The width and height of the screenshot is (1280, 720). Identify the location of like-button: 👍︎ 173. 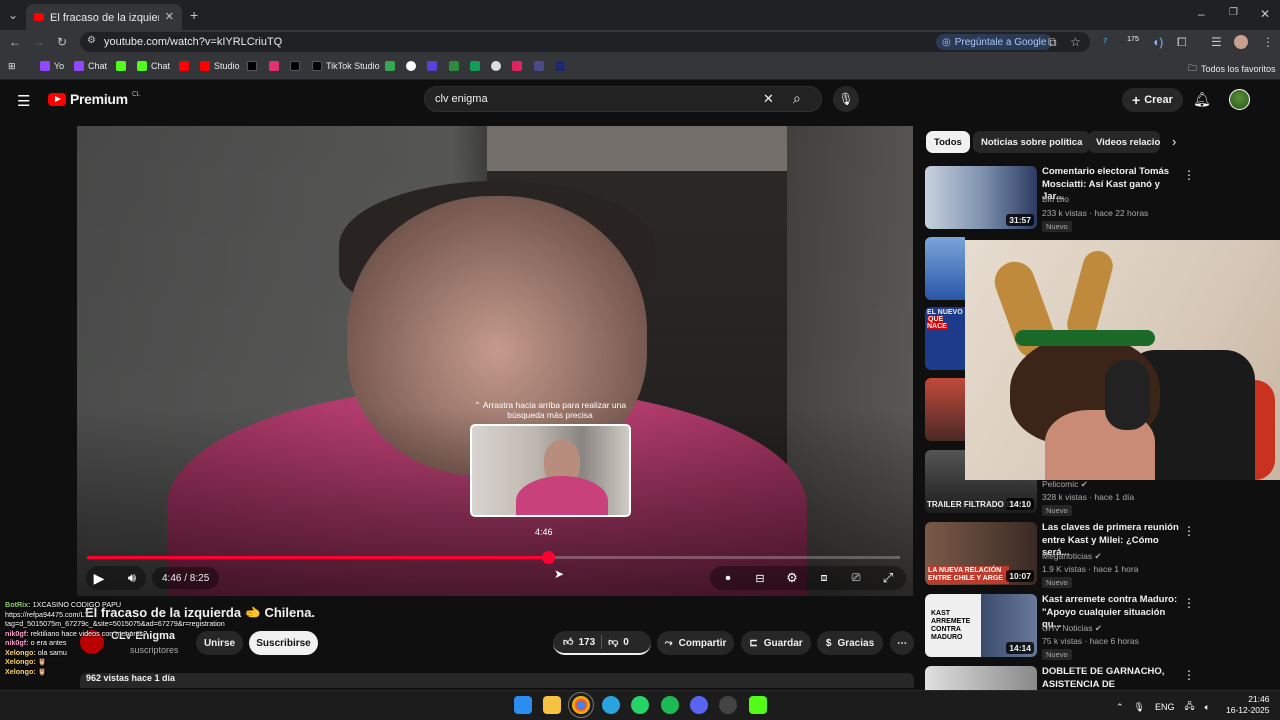
(579, 642).